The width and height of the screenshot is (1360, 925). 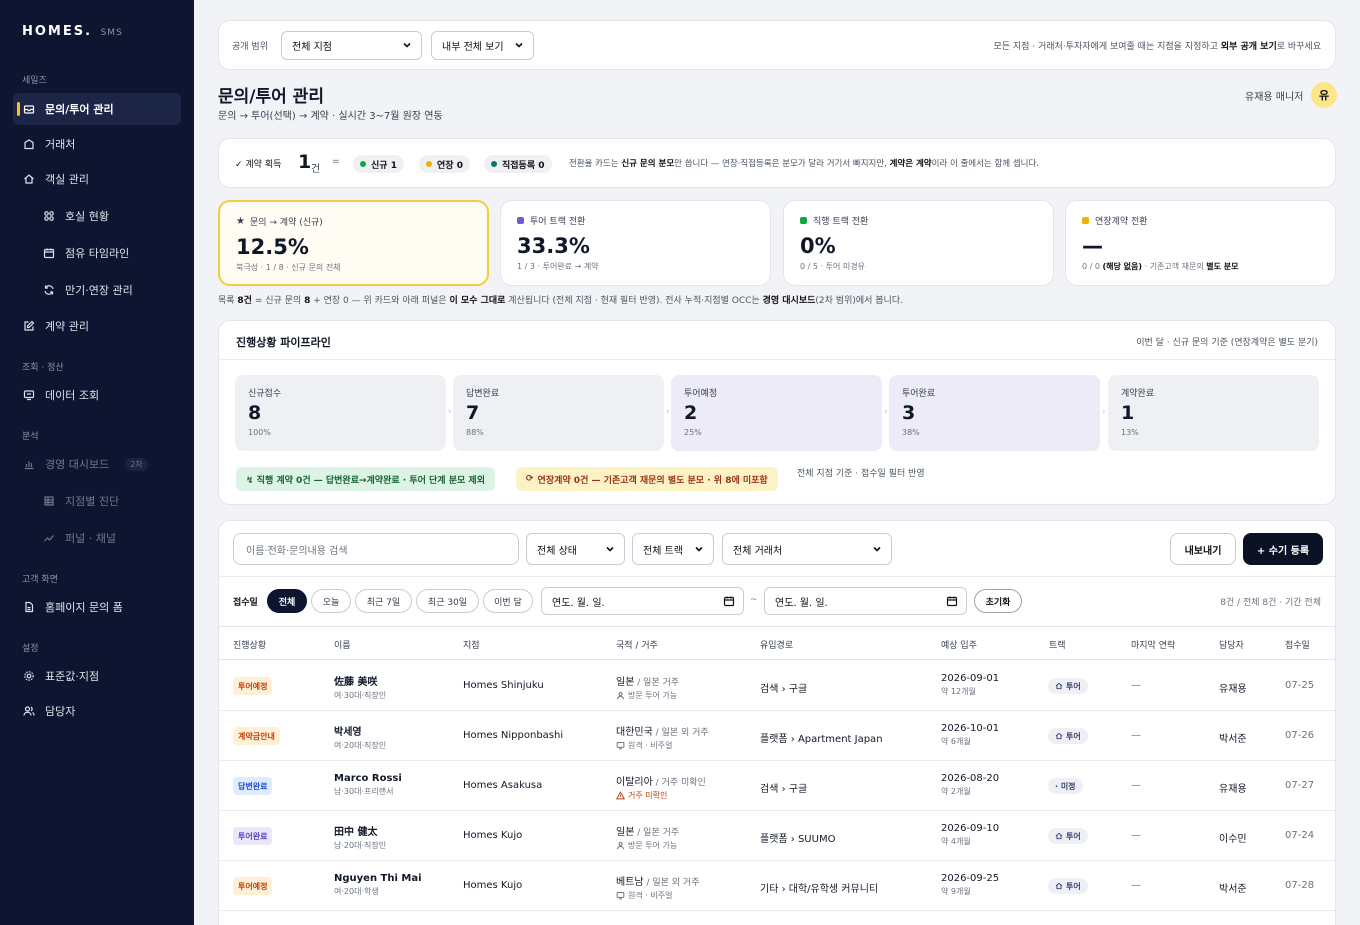 I want to click on pipeline-title: 진행상황 파이프라인, so click(x=283, y=342).